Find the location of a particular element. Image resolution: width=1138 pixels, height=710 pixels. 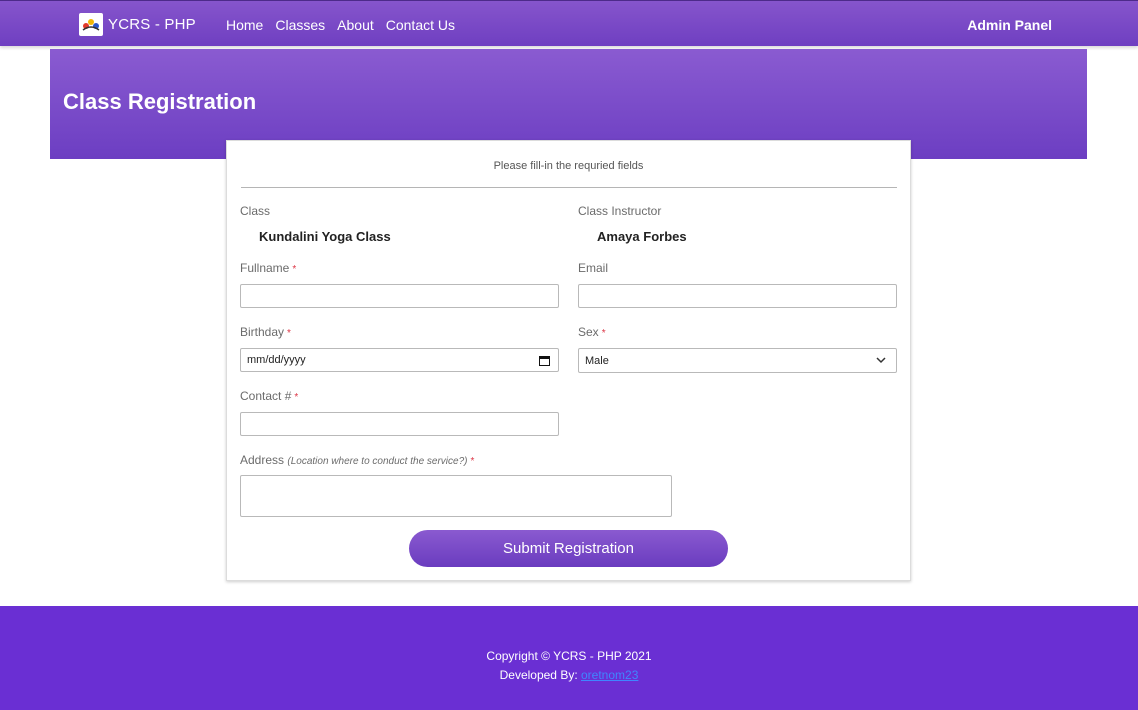

developer-link: oretnom23 is located at coordinates (609, 675).